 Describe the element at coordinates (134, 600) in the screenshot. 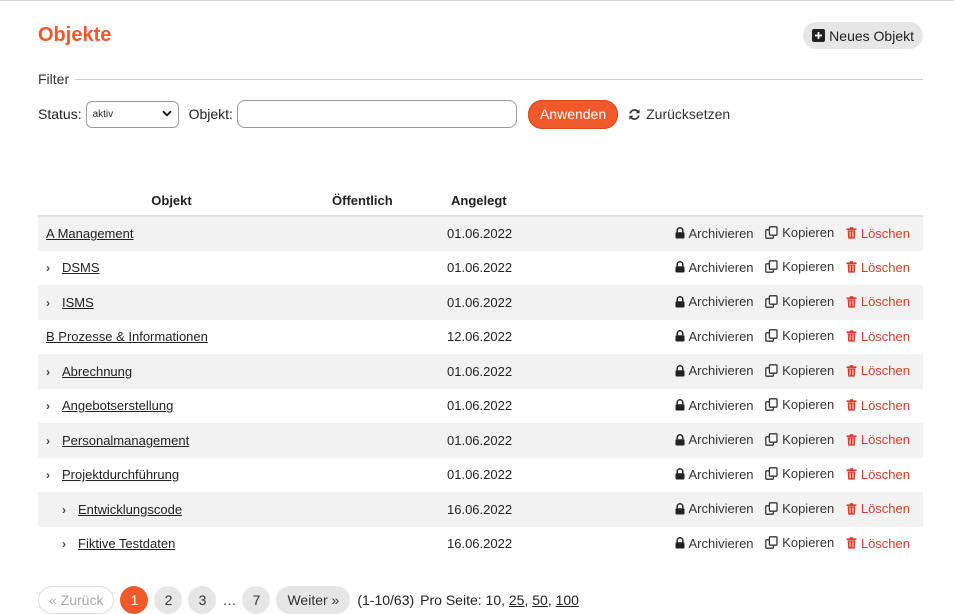

I see `pagination-page-1: 1` at that location.